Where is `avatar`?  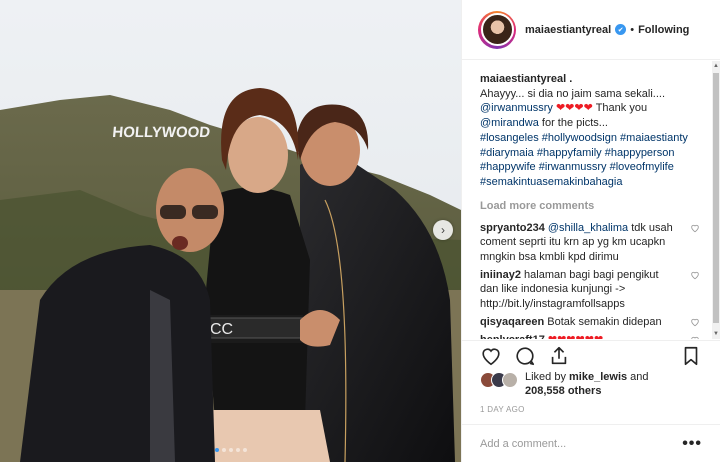
avatar is located at coordinates (497, 29).